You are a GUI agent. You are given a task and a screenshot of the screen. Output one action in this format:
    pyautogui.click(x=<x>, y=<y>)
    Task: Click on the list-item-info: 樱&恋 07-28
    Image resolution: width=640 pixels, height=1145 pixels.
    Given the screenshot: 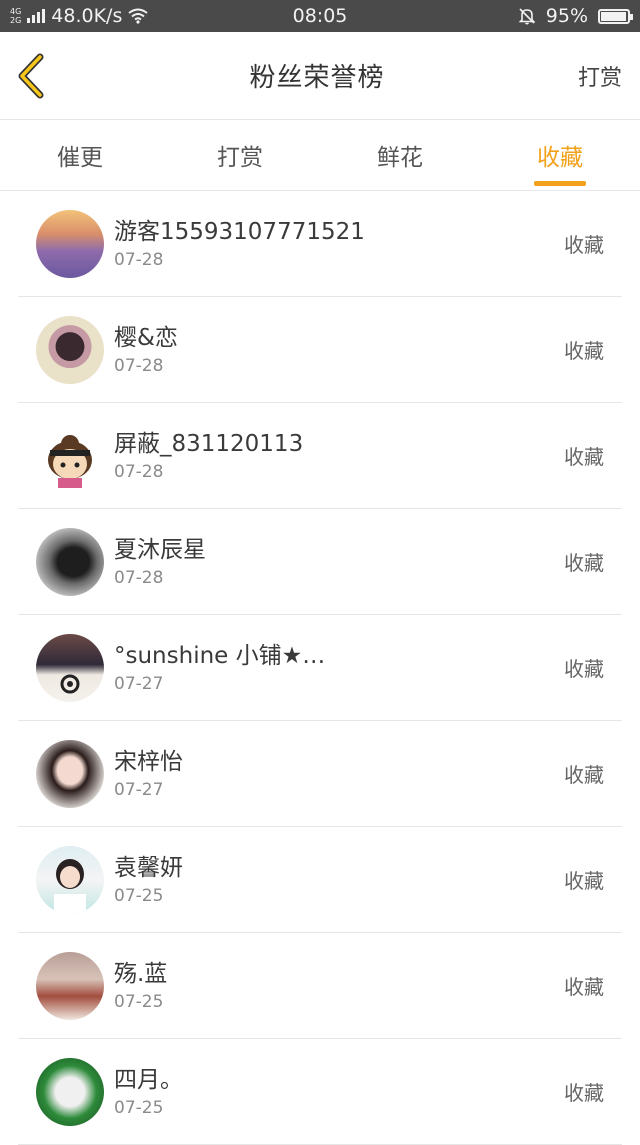 What is the action you would take?
    pyautogui.click(x=339, y=350)
    